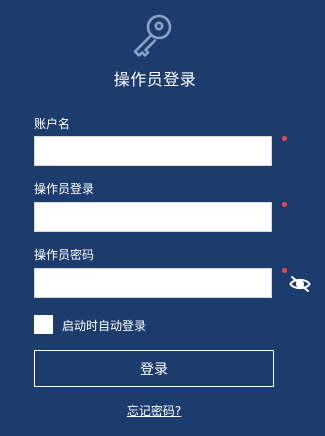 This screenshot has height=436, width=325. I want to click on auto-login-checkbox, so click(43, 324).